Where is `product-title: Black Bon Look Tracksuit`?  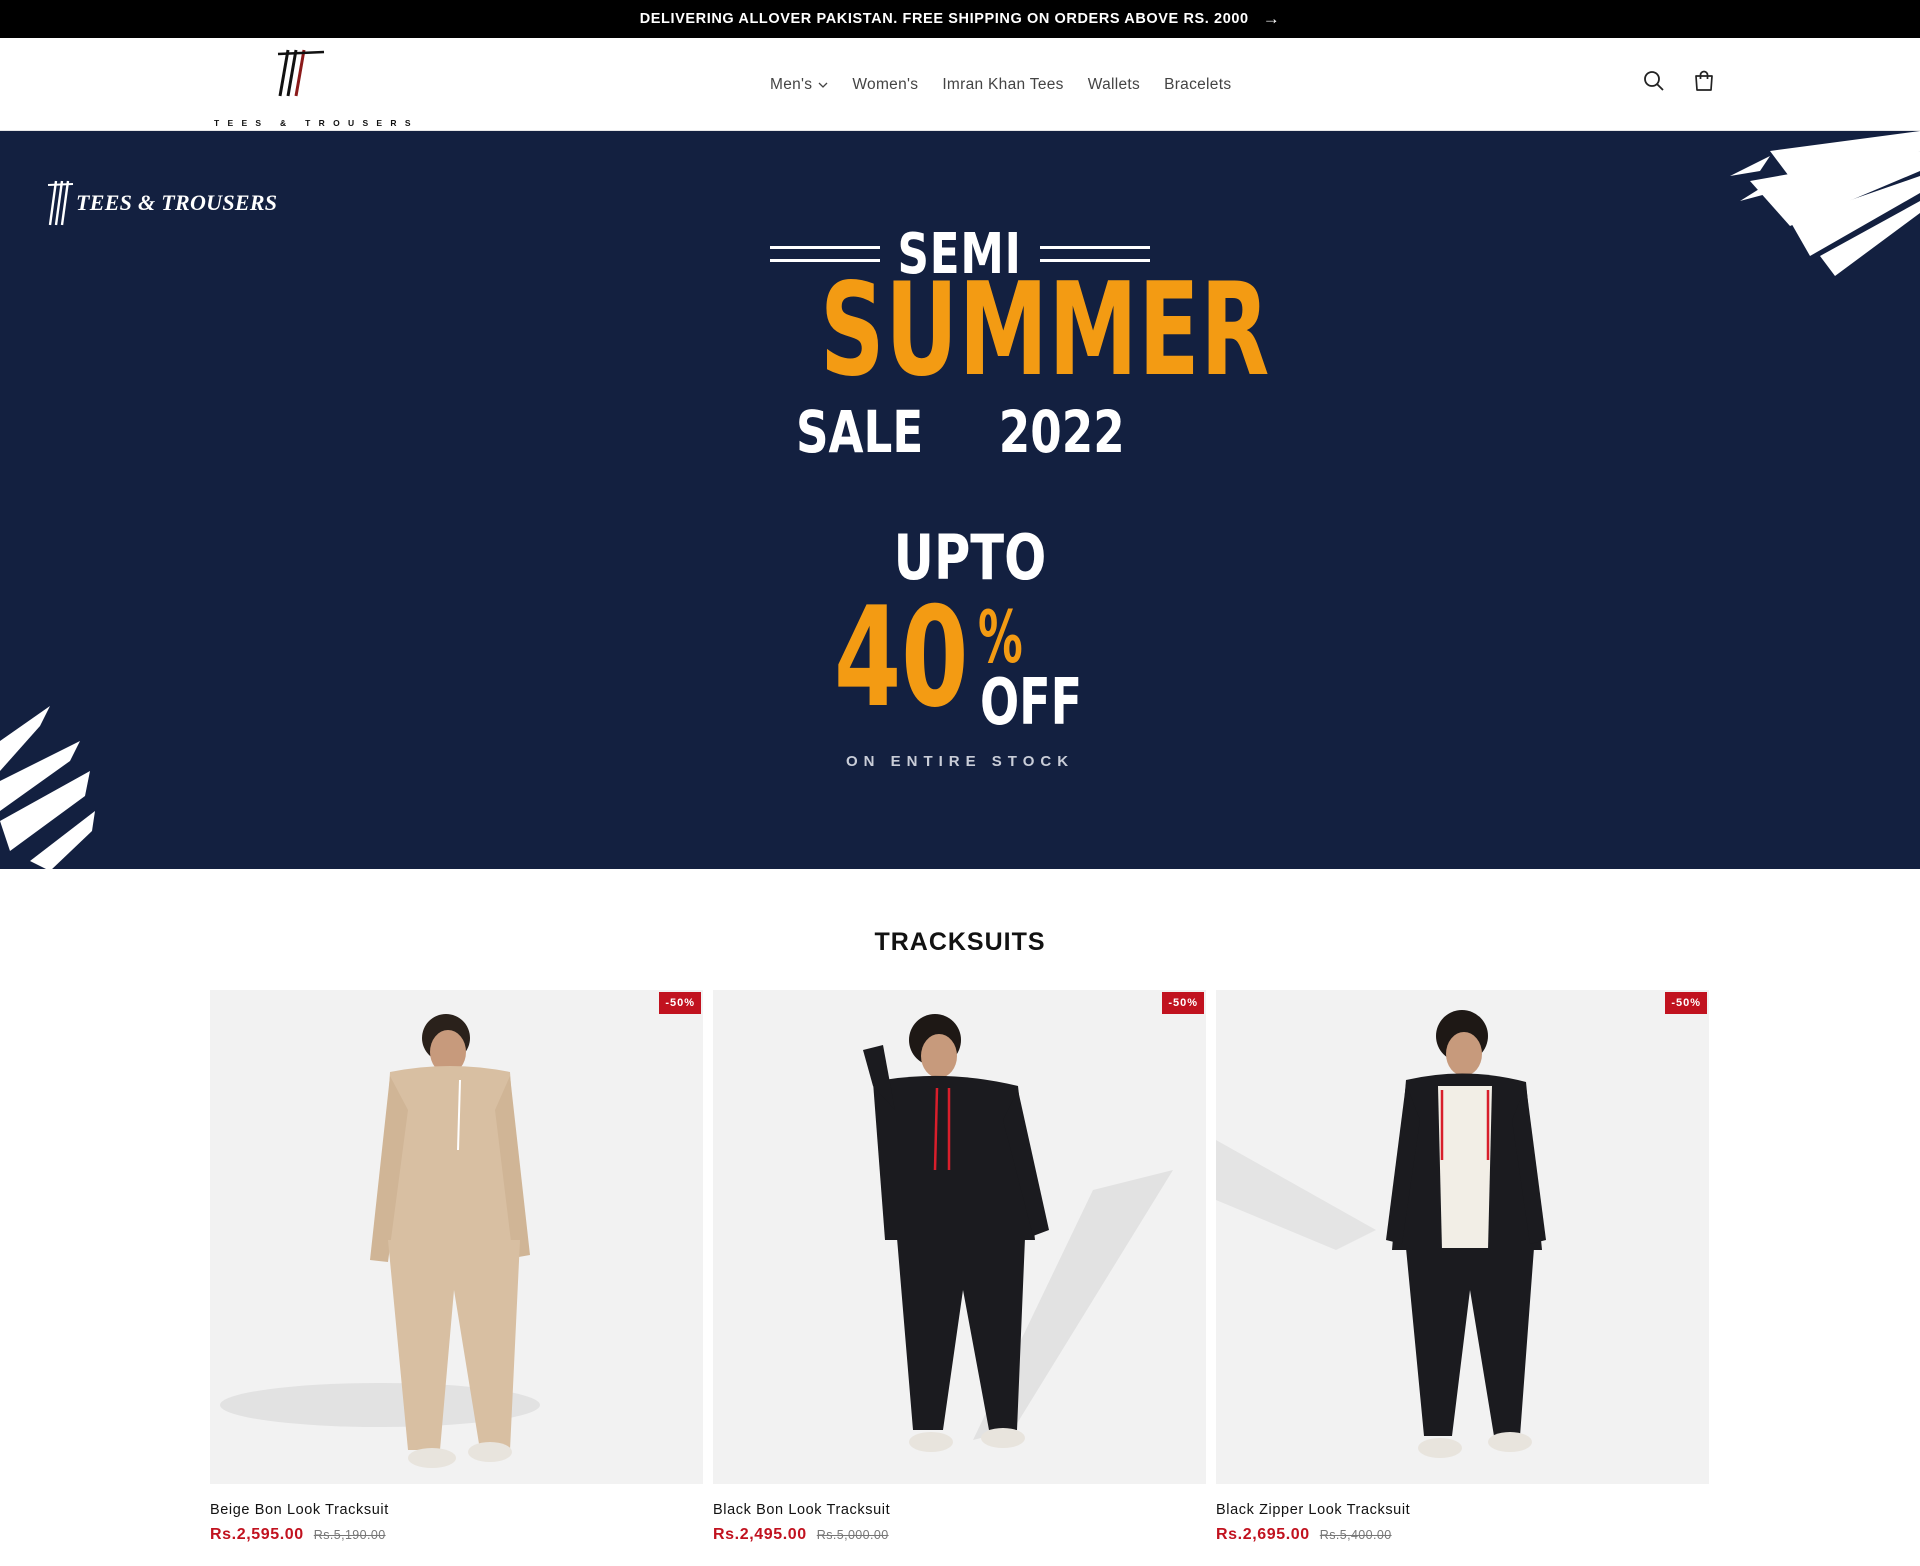
product-title: Black Bon Look Tracksuit is located at coordinates (959, 1510).